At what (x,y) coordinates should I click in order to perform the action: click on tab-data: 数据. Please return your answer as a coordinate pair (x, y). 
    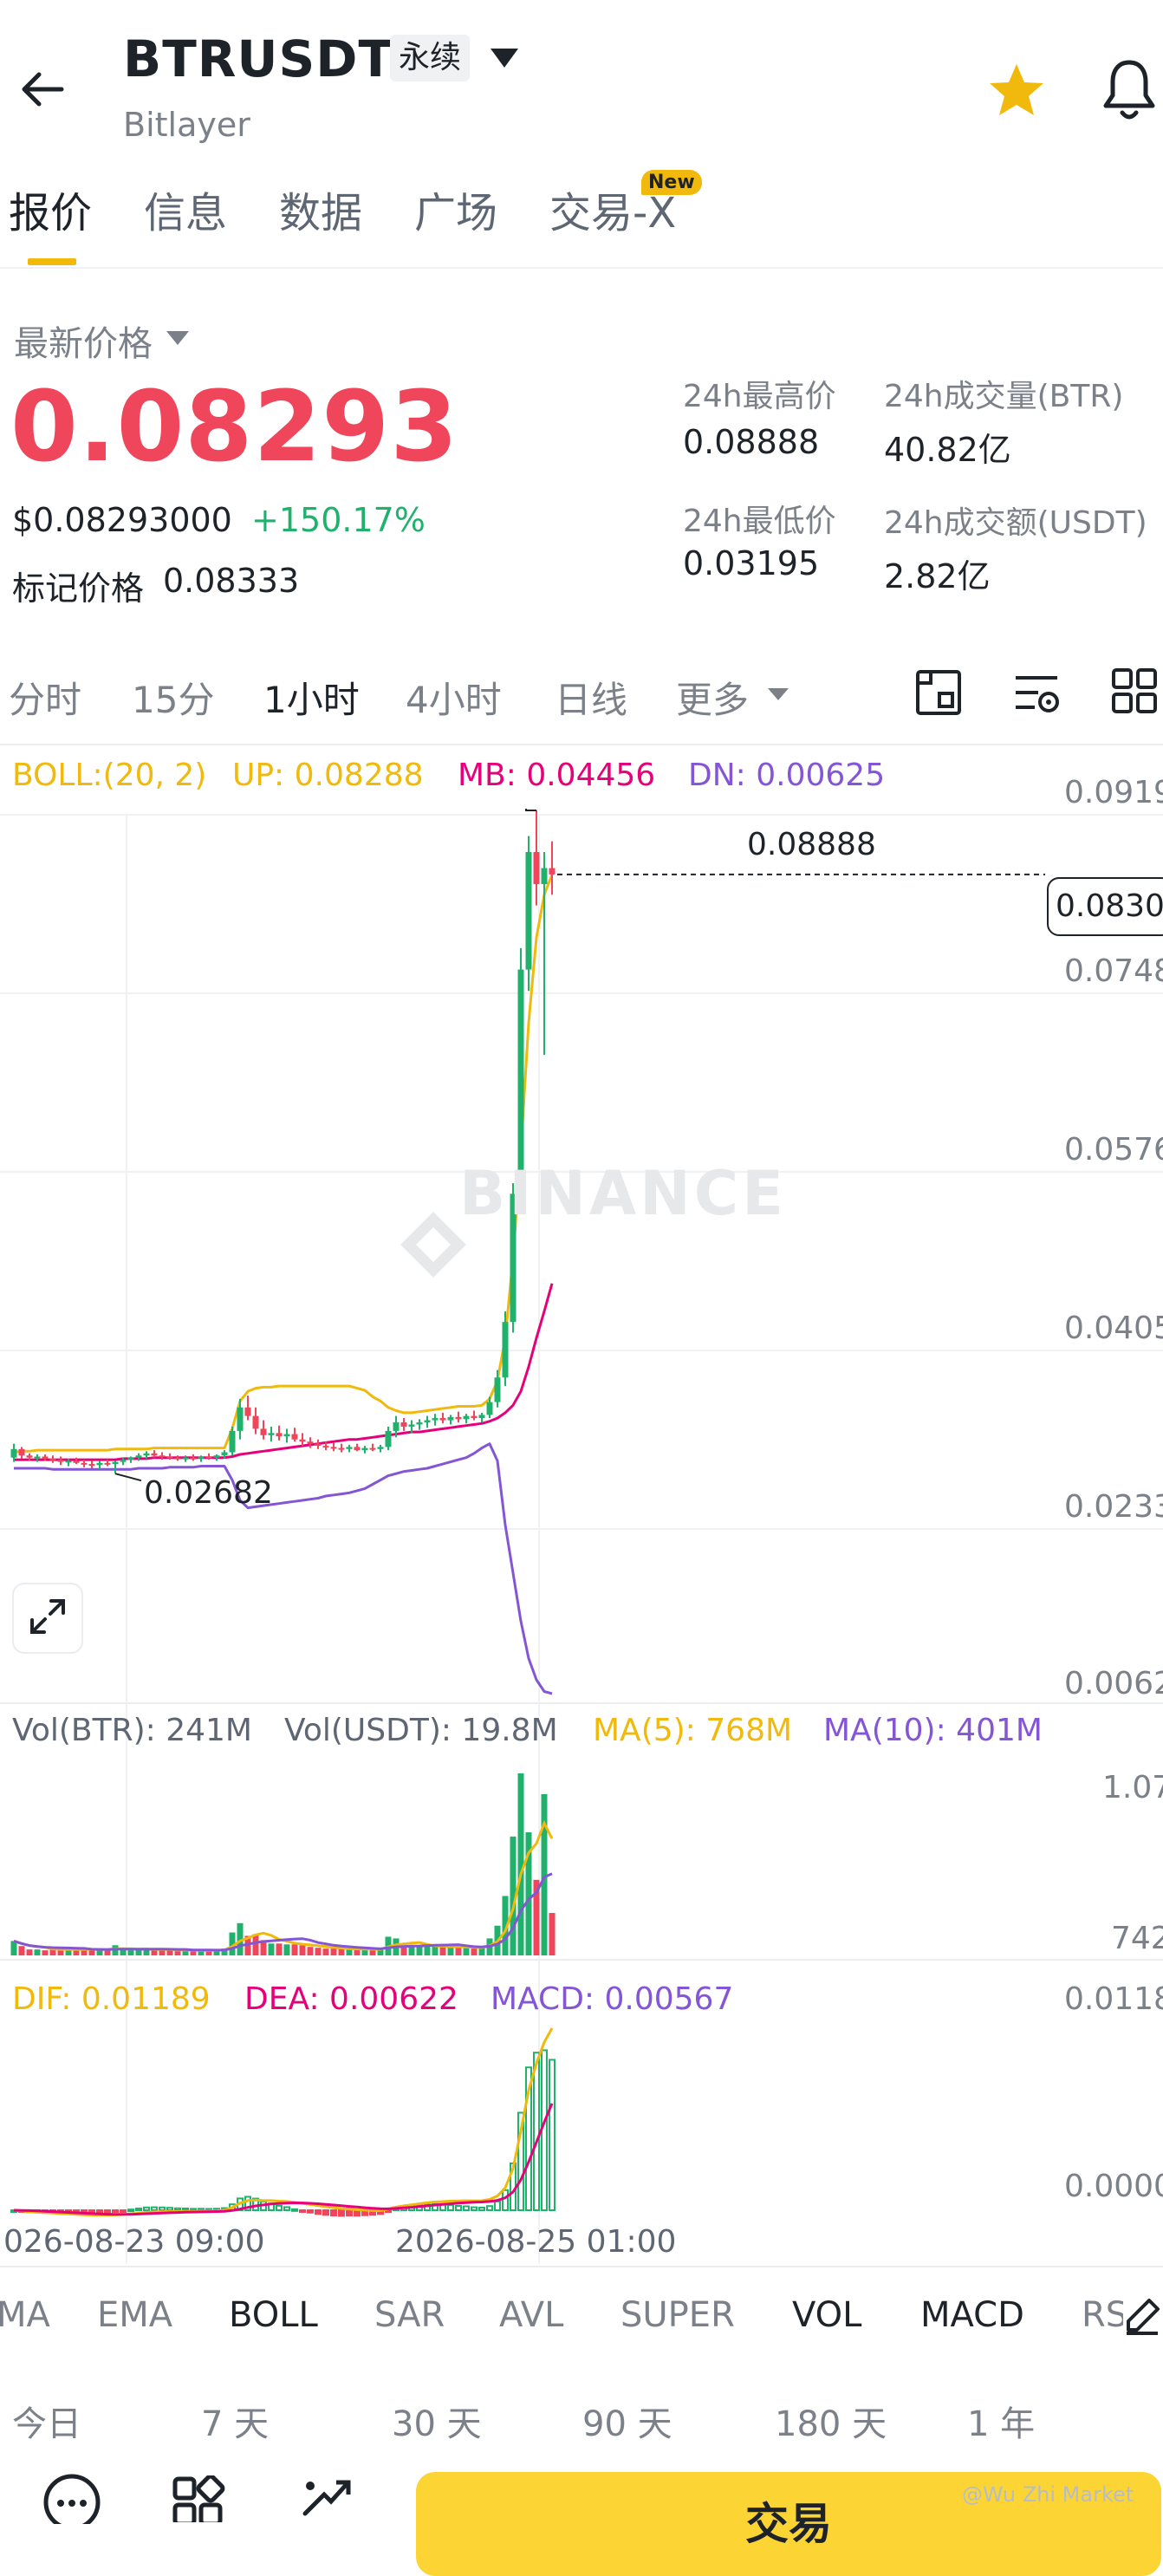
    Looking at the image, I should click on (320, 209).